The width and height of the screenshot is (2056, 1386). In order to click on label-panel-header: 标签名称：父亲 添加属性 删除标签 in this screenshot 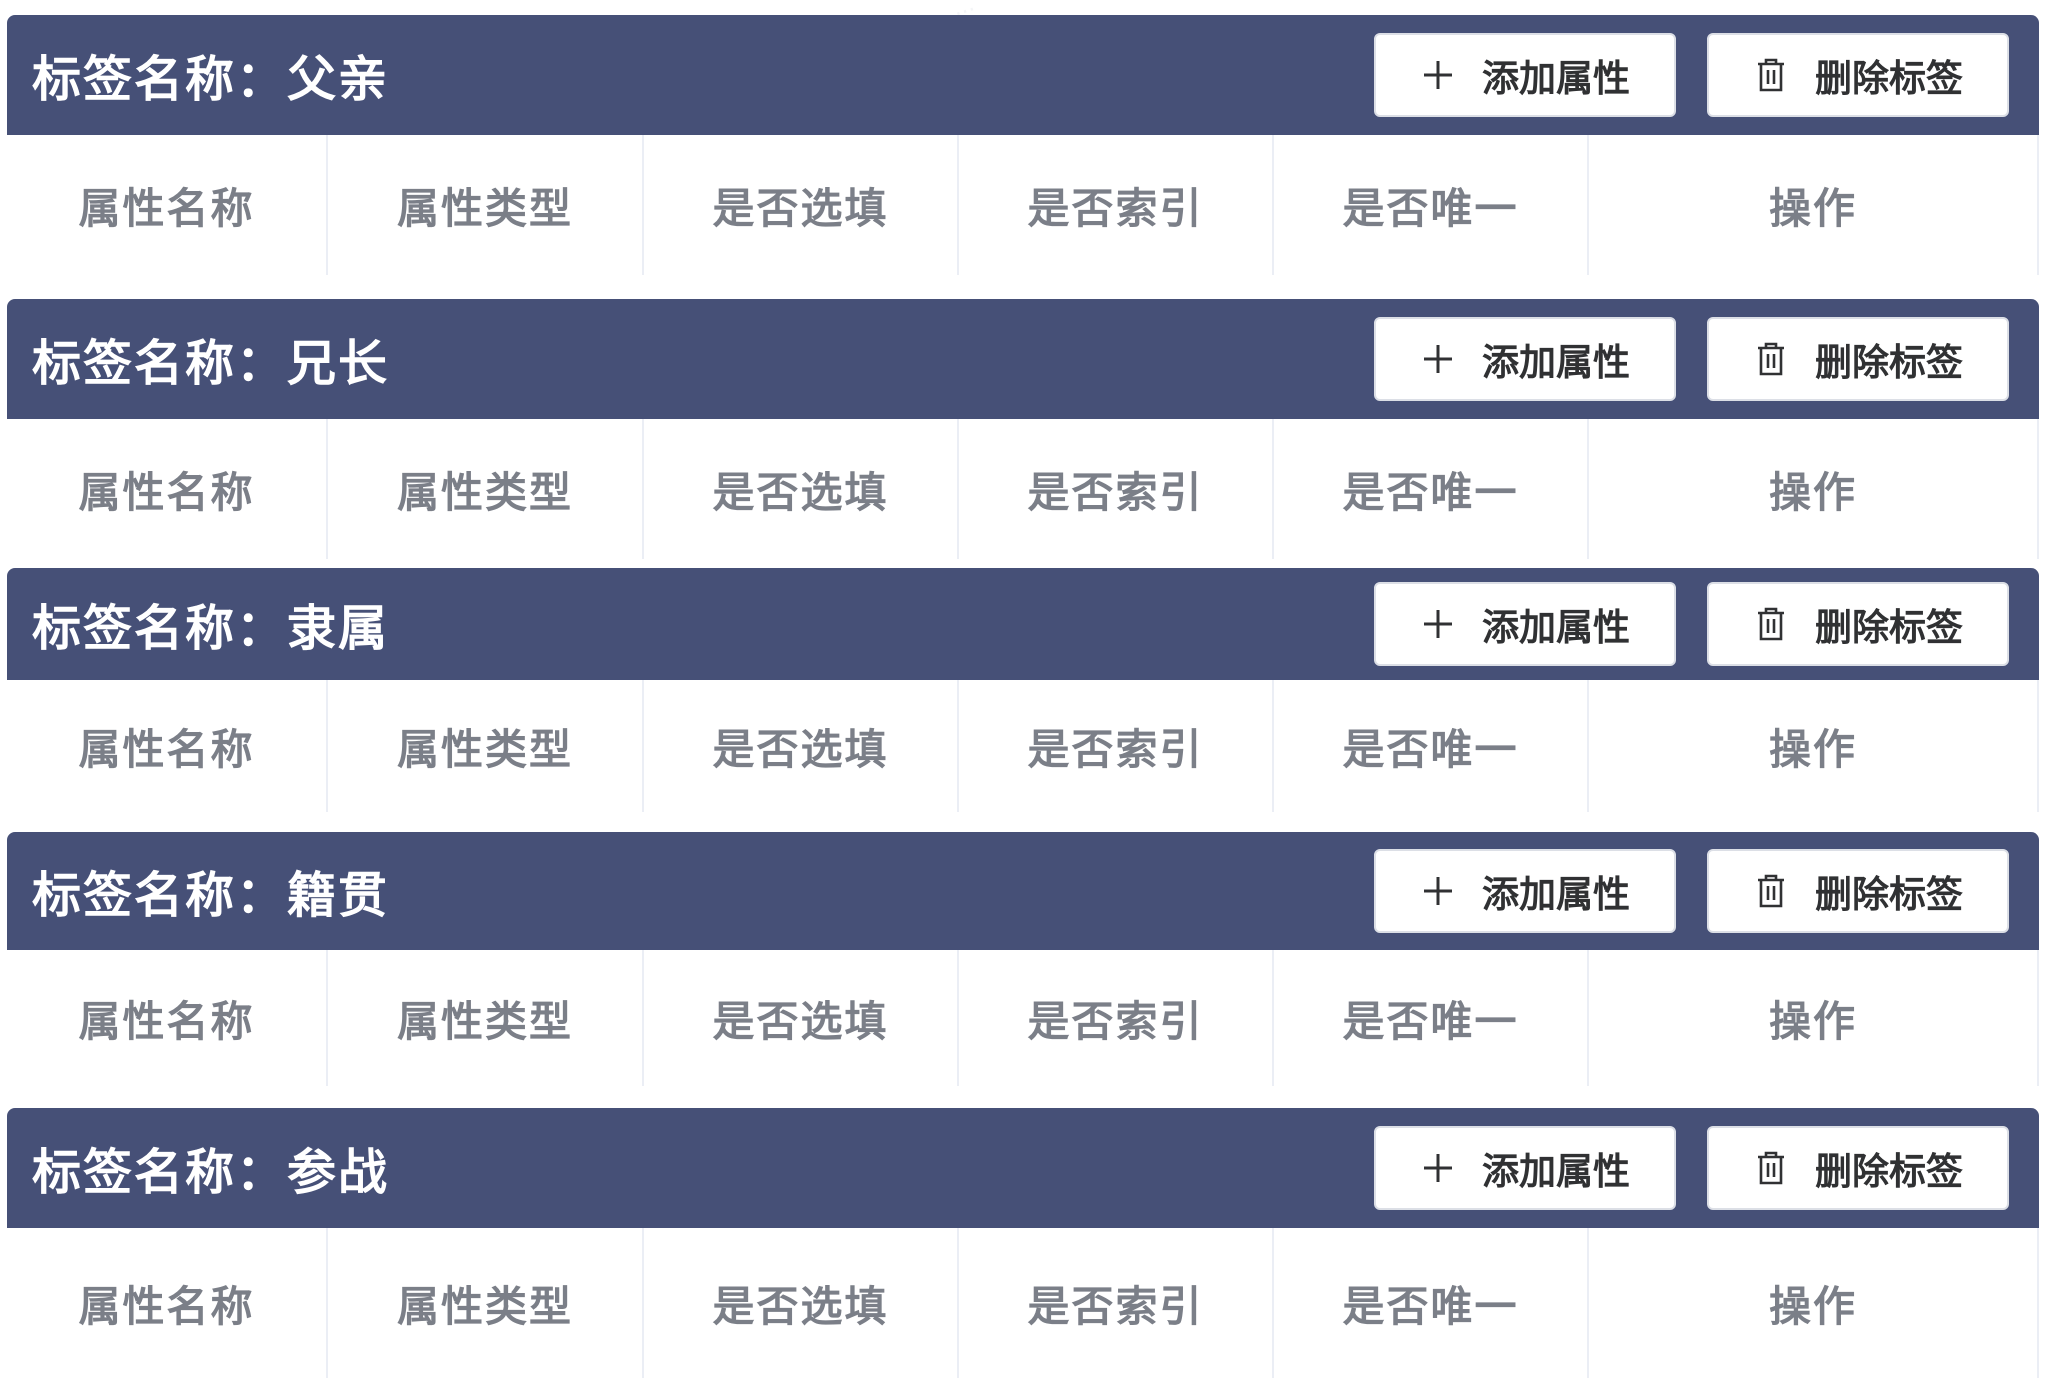, I will do `click(1023, 75)`.